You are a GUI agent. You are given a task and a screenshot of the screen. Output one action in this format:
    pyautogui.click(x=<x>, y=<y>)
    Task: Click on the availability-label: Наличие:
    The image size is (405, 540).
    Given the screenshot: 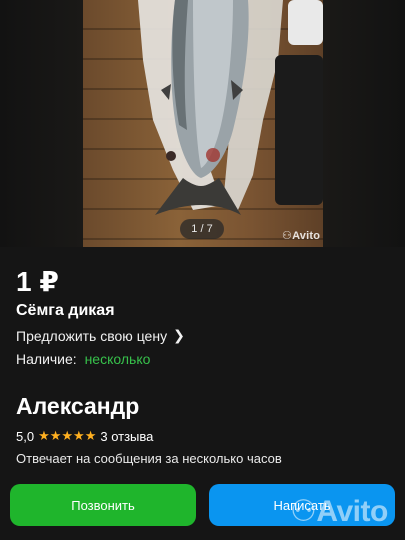 What is the action you would take?
    pyautogui.click(x=46, y=359)
    